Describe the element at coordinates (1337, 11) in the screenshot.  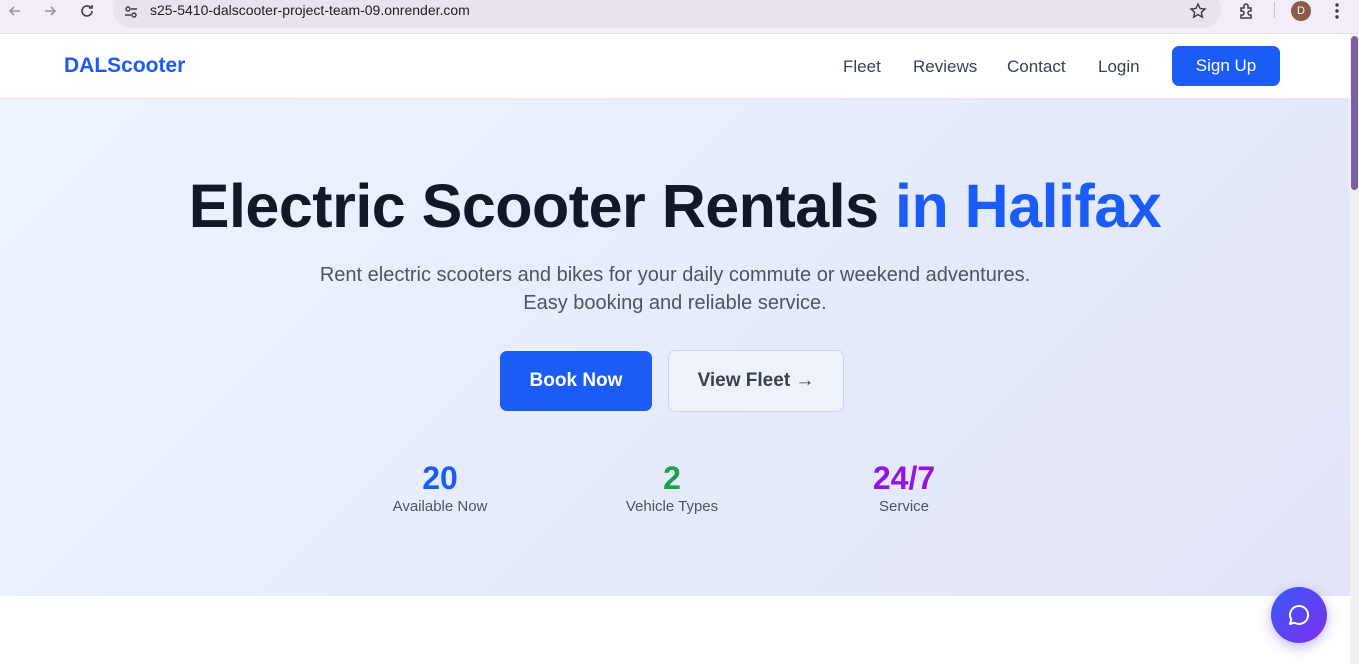
I see `browser-menu-icon` at that location.